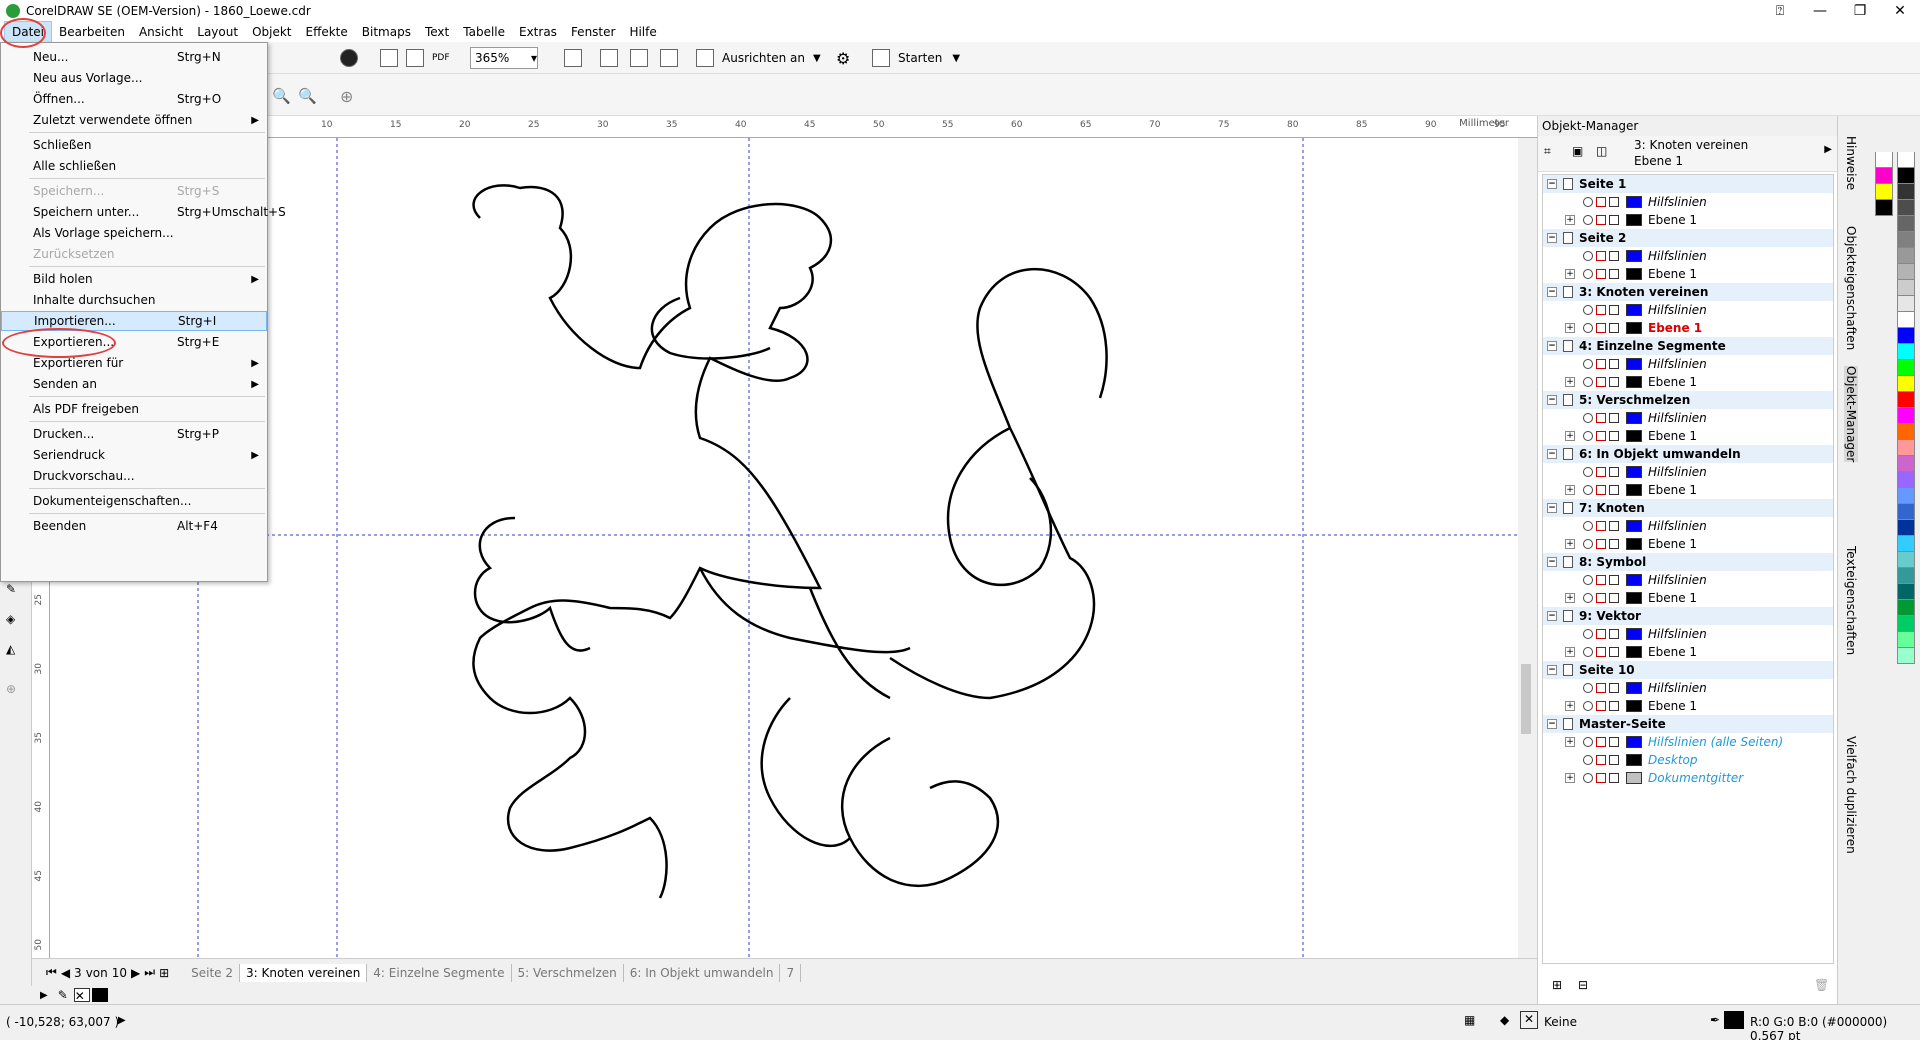  I want to click on page-tab: 7, so click(791, 972).